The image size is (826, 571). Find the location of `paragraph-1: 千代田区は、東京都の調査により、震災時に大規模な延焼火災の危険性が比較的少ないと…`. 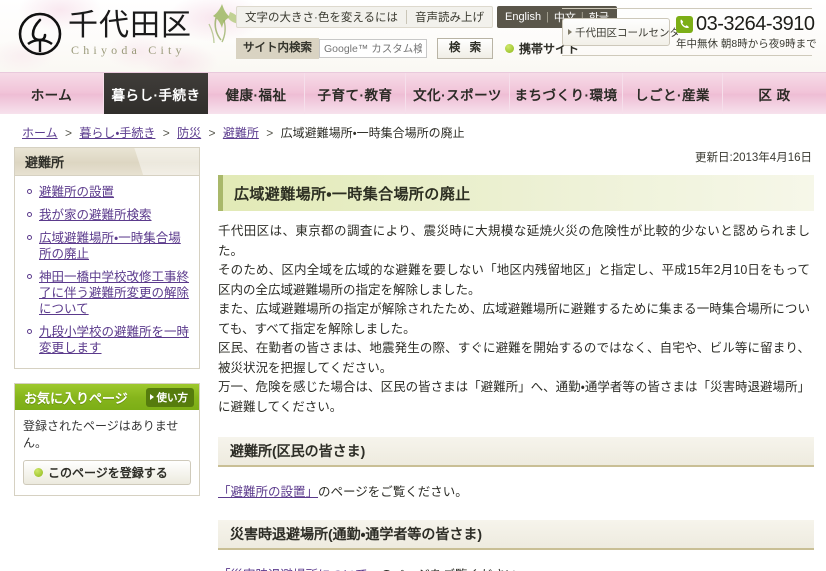

paragraph-1: 千代田区は、東京都の調査により、震災時に大規模な延焼火災の危険性が比較的少ないと… is located at coordinates (514, 241).